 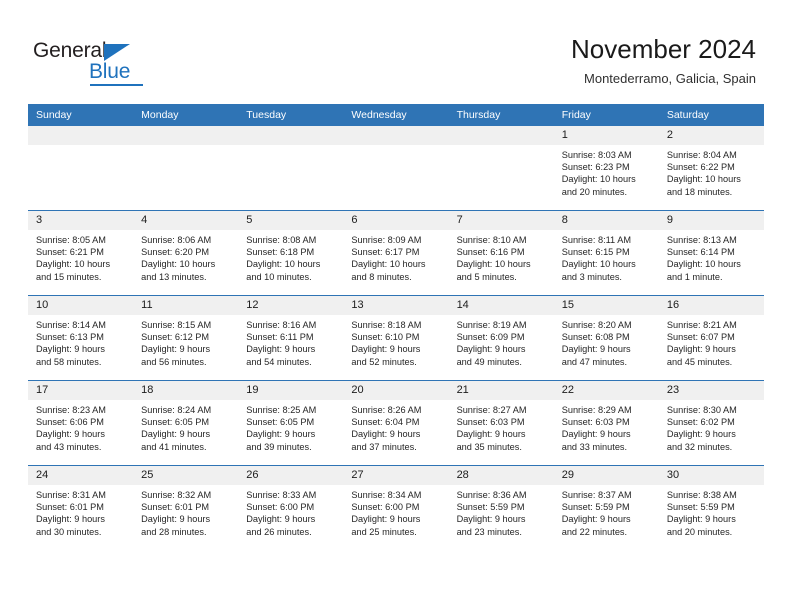 What do you see at coordinates (281, 240) in the screenshot?
I see `sunrise-time: Sunrise: 8:08 AM` at bounding box center [281, 240].